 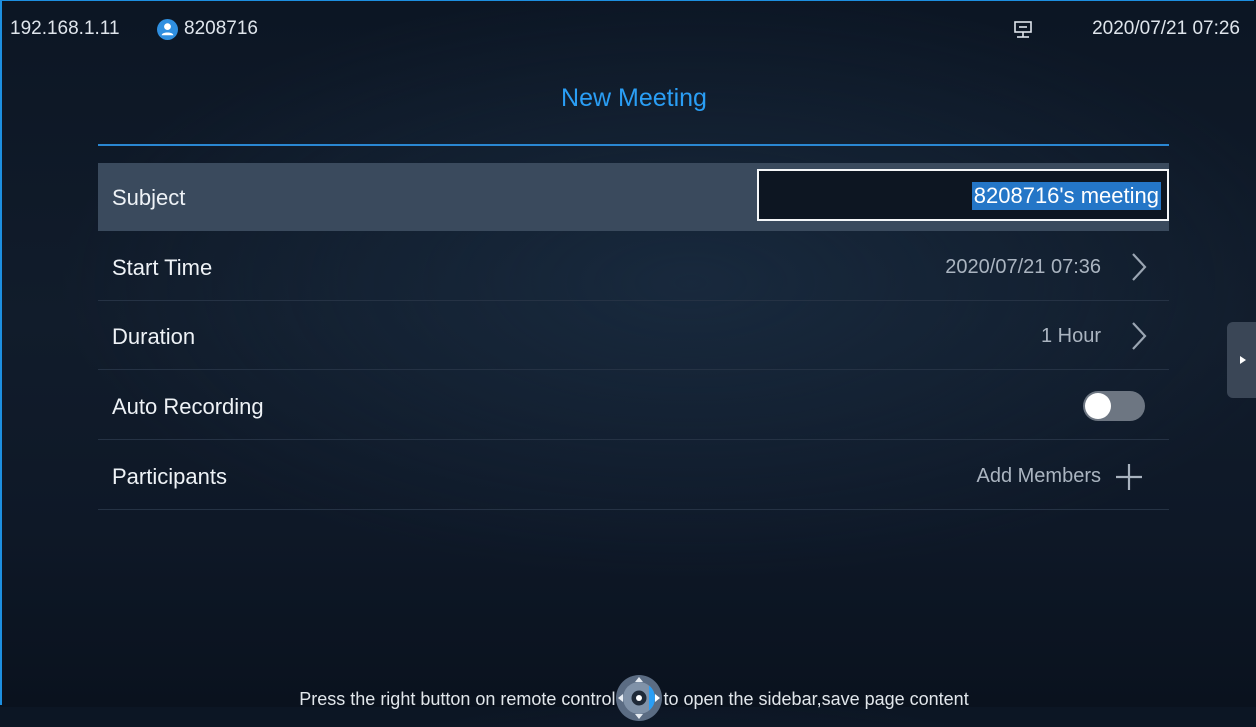 I want to click on subject-value: 8208716's meeting, so click(x=1066, y=196).